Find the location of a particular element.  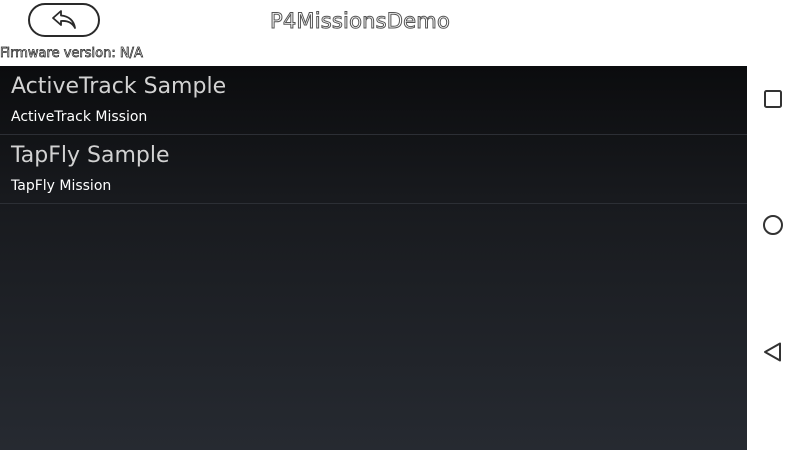

list-item-activetrack: ActiveTrack Sample ActiveTrack Mission is located at coordinates (373, 100).